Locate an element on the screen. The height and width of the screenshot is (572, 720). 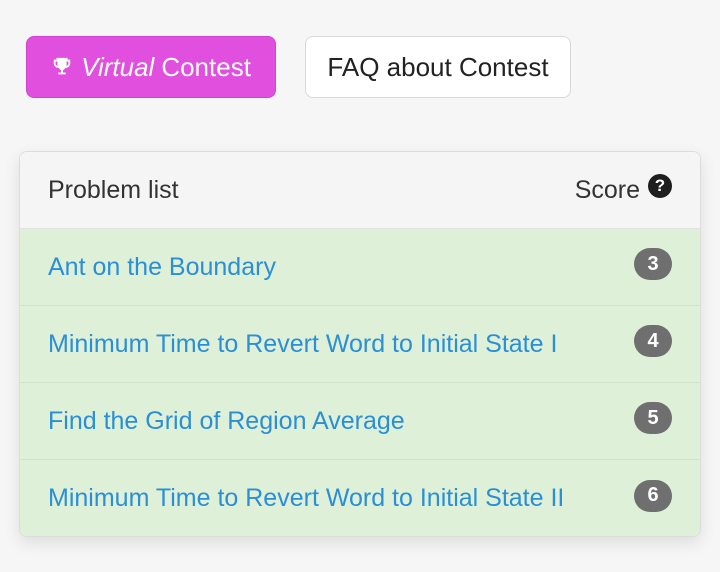
problem-link: Ant on the Boundary is located at coordinates (162, 267).